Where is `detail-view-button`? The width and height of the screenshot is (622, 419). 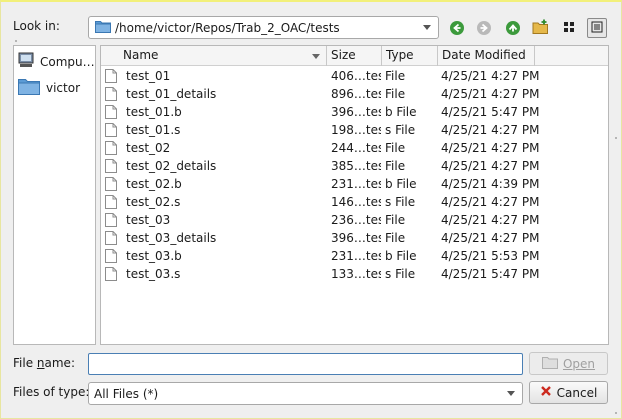
detail-view-button is located at coordinates (597, 28).